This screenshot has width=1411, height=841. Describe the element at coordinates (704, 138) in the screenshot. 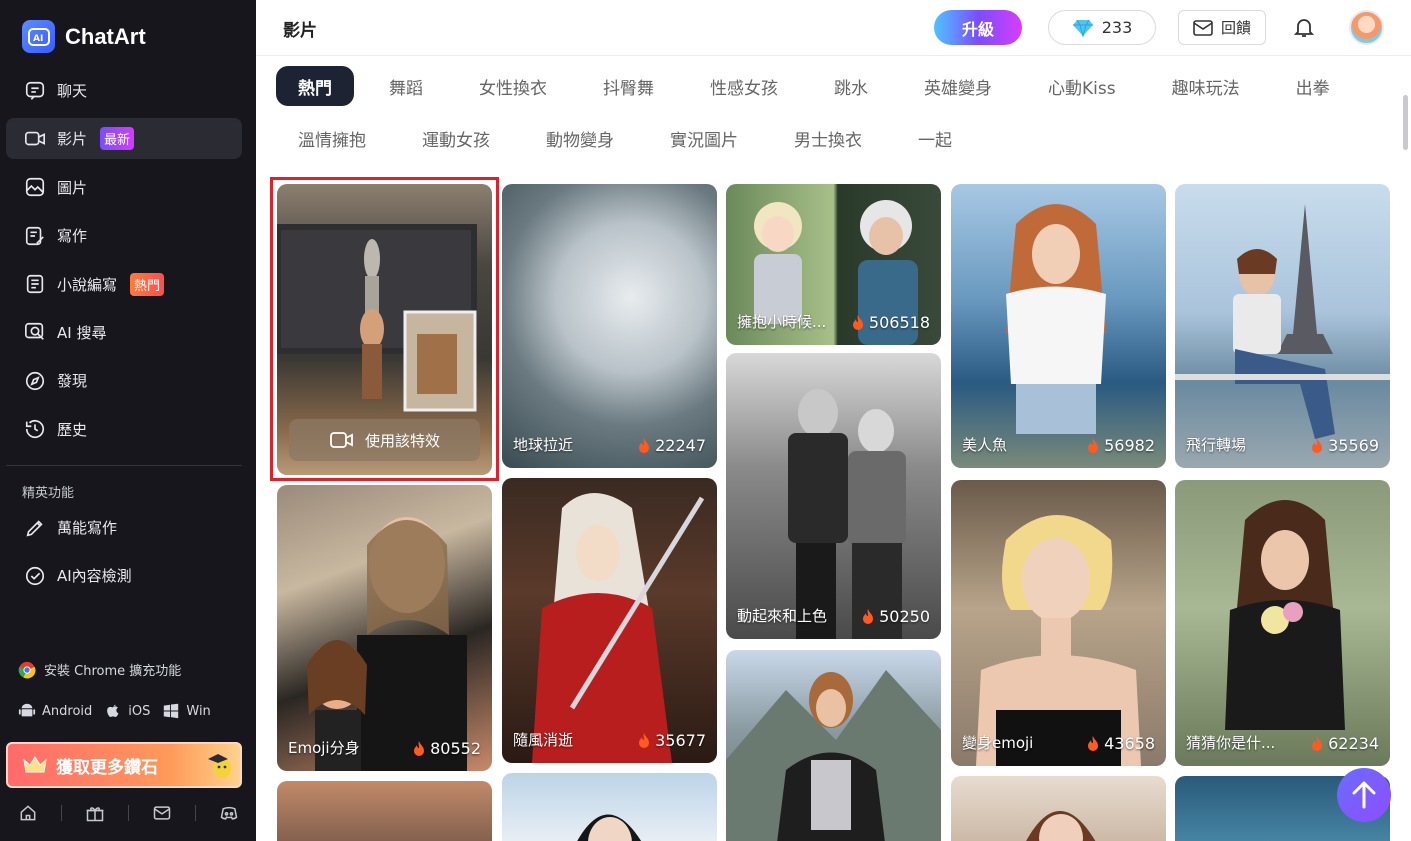

I see `tab-live-photo: 實況圖片` at that location.